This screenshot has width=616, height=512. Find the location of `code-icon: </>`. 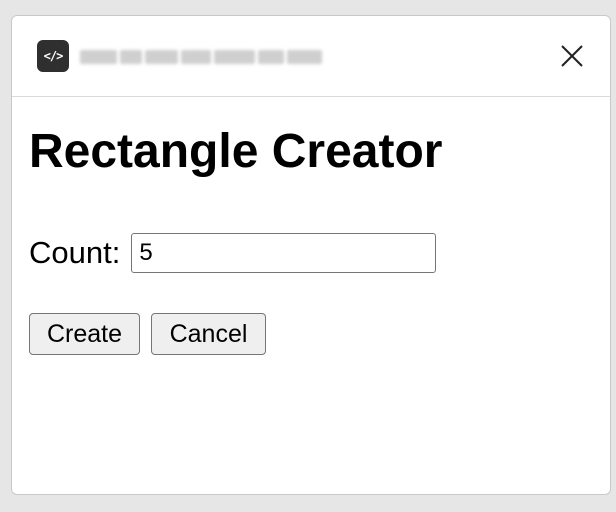

code-icon: </> is located at coordinates (53, 56).